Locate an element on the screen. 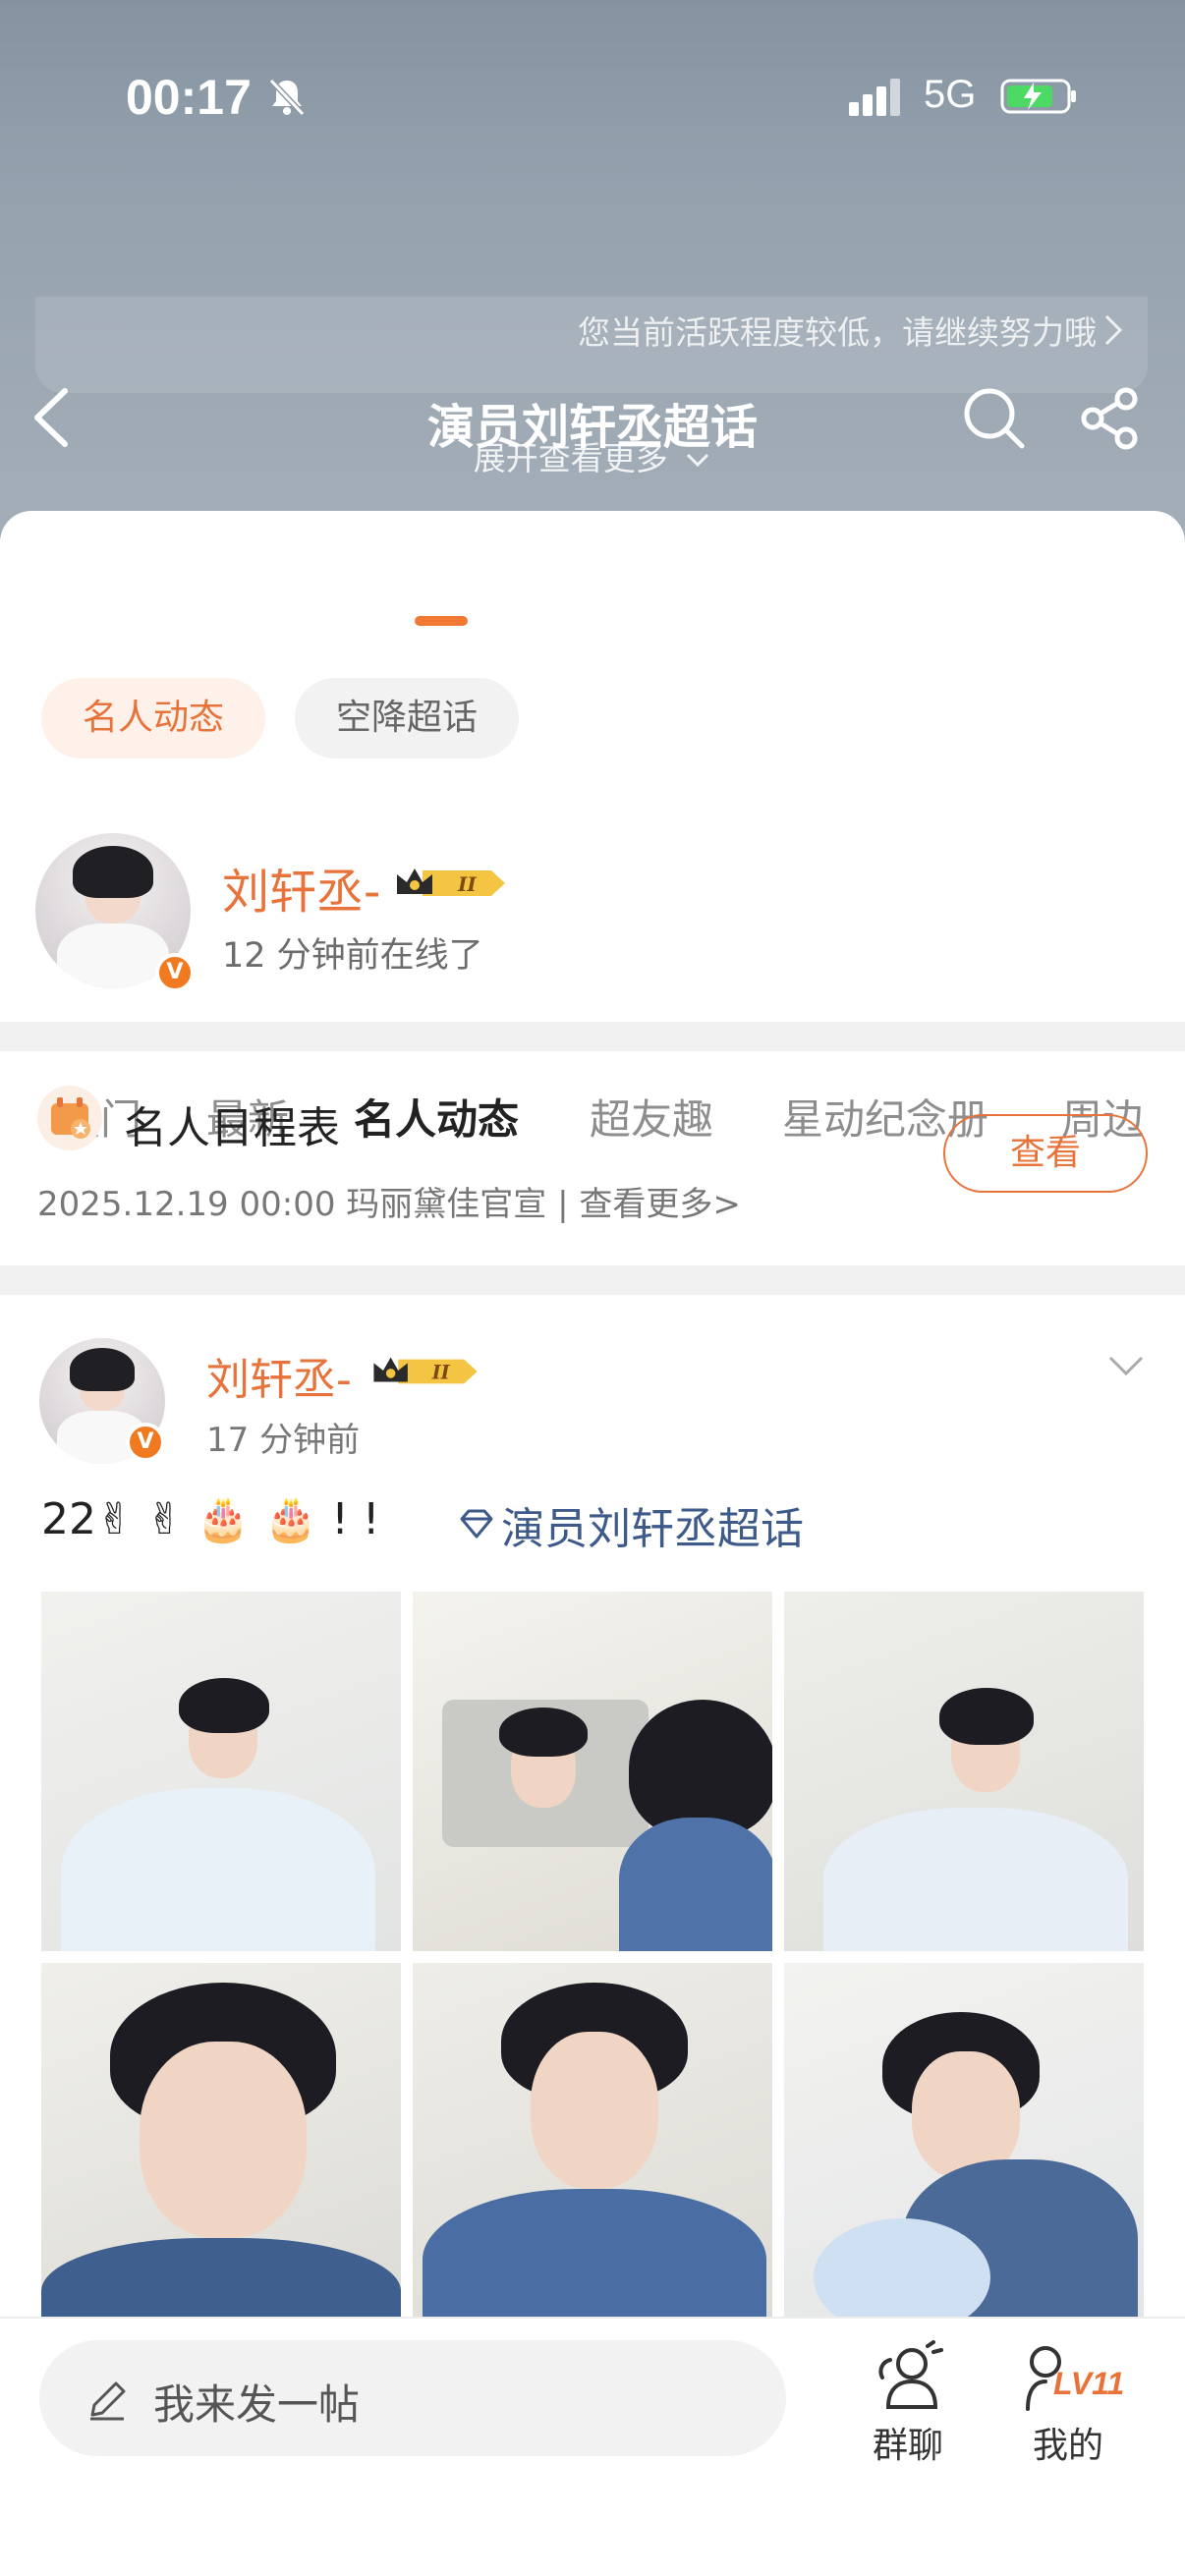 The height and width of the screenshot is (2576, 1185). level-badge: LV11 is located at coordinates (1089, 2383).